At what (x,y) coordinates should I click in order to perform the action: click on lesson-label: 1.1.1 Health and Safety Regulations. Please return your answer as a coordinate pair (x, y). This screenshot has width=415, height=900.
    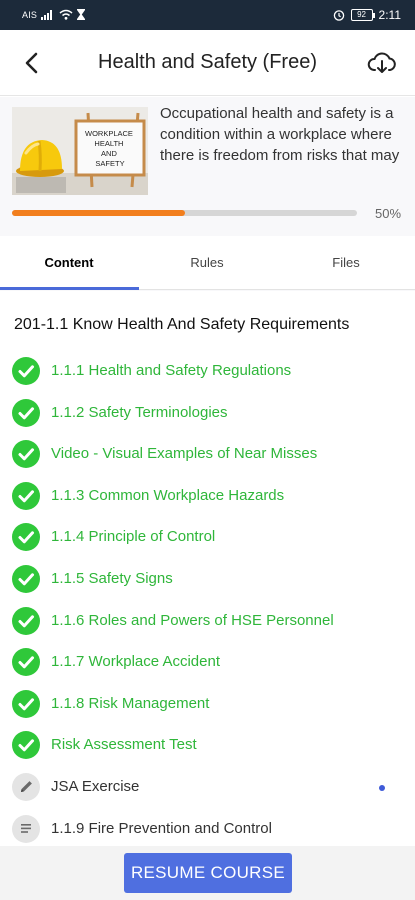
    Looking at the image, I should click on (171, 370).